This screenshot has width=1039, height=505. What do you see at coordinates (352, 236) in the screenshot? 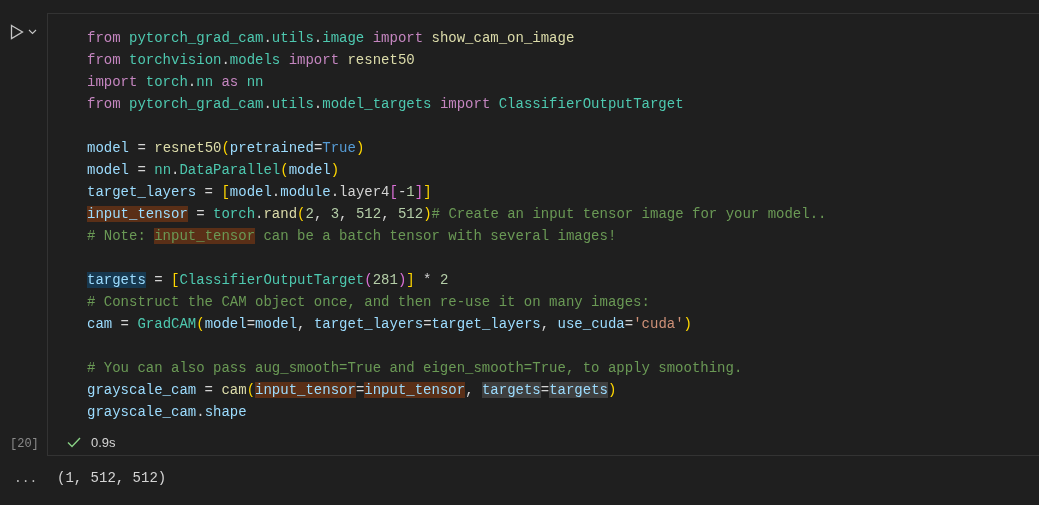
I see `code-line: # Note: input_tensor can be a batch tensor with several images!` at bounding box center [352, 236].